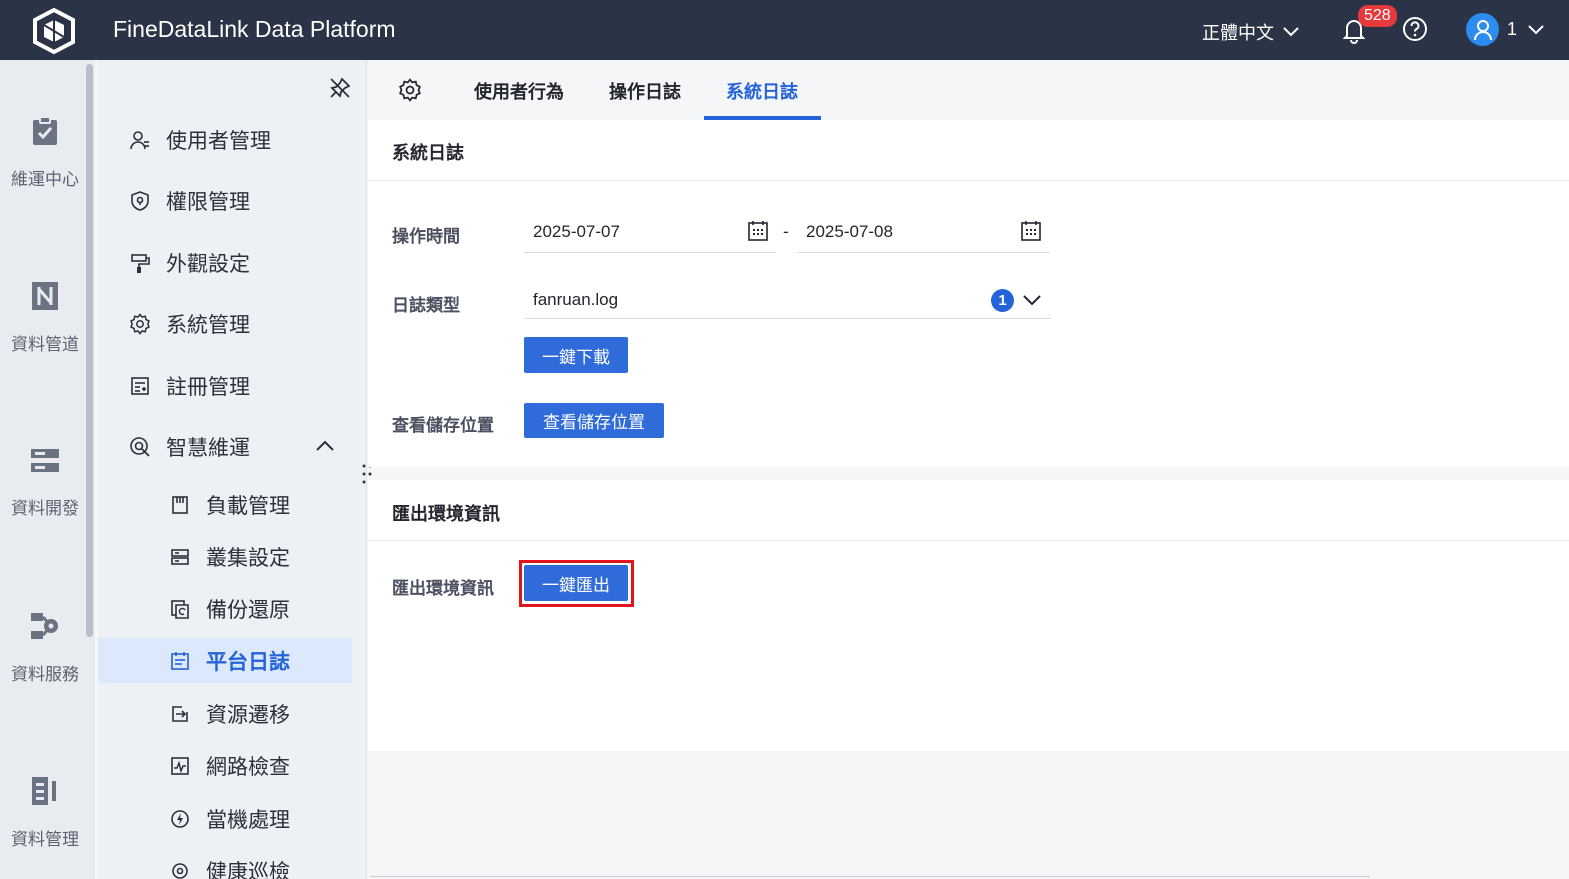 Image resolution: width=1569 pixels, height=879 pixels. Describe the element at coordinates (1377, 16) in the screenshot. I see `notification-badge: 528` at that location.